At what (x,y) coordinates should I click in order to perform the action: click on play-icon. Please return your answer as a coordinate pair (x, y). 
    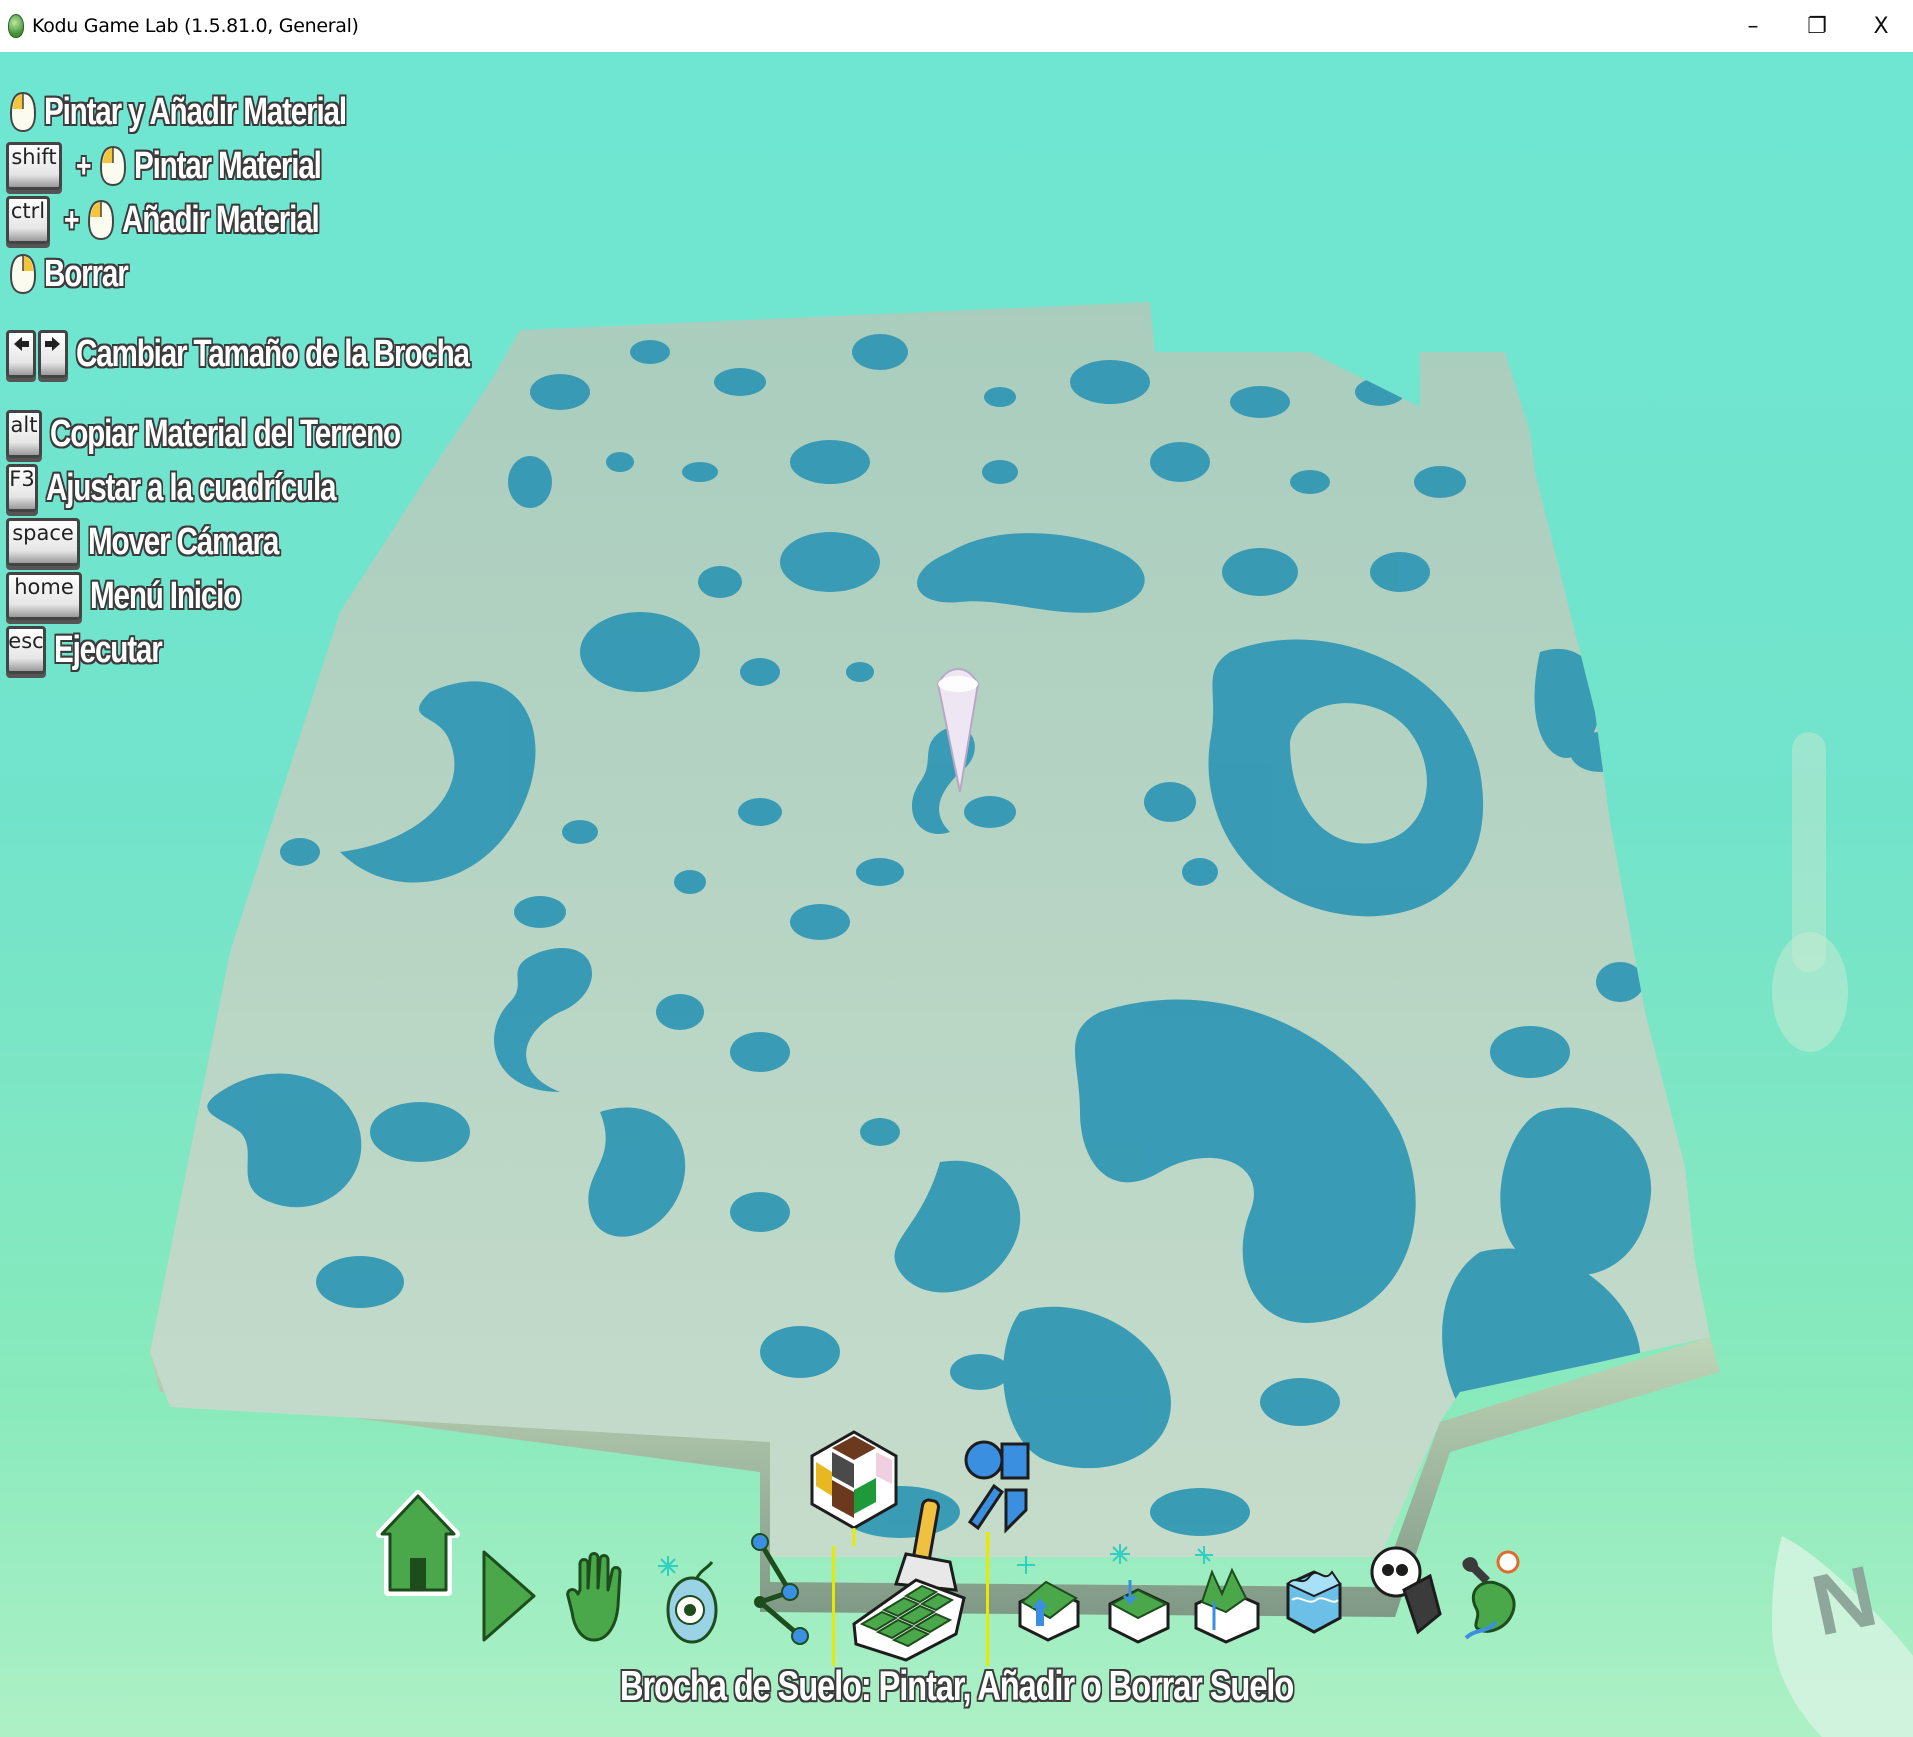
    Looking at the image, I should click on (508, 1596).